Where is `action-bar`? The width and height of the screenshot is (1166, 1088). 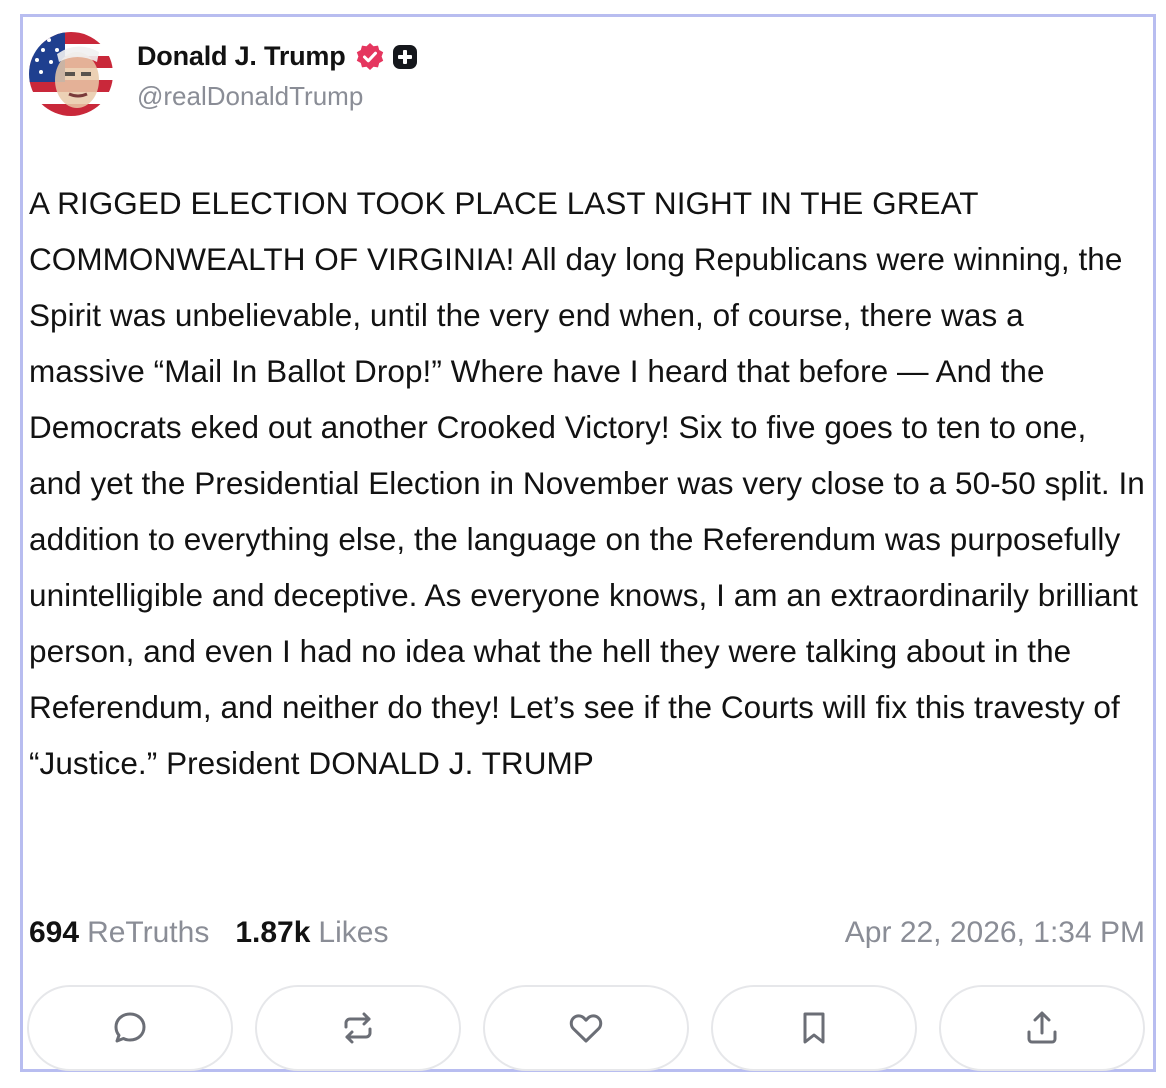 action-bar is located at coordinates (591, 1029).